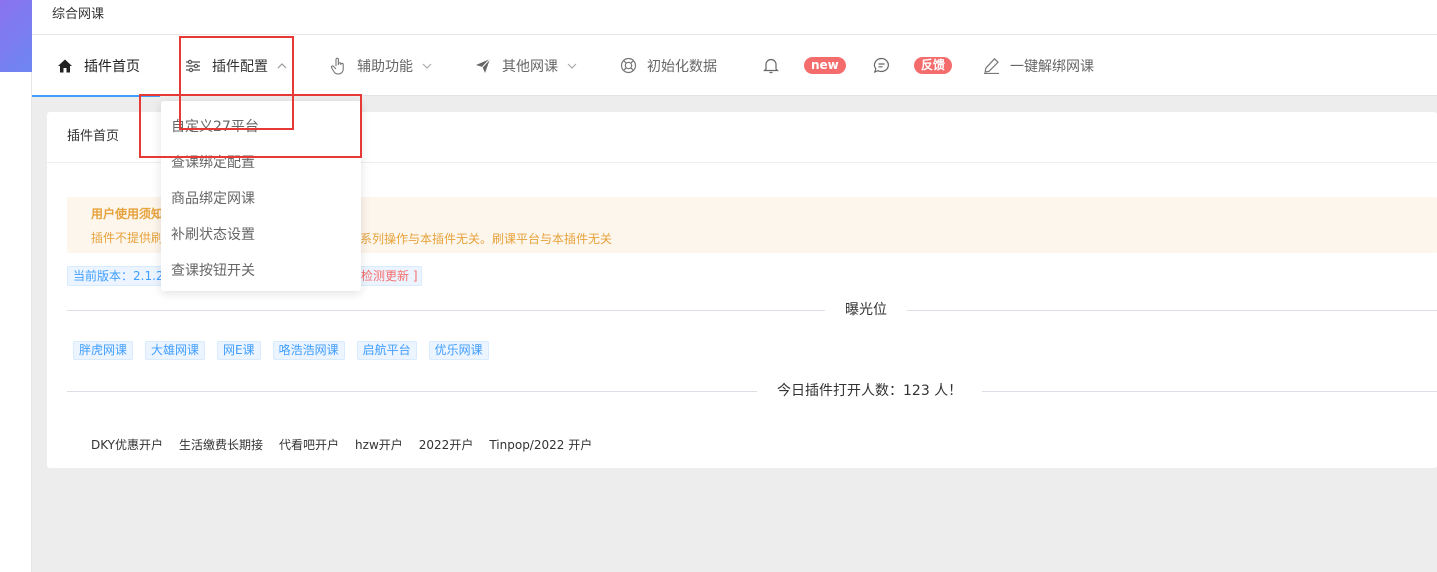 This screenshot has width=1437, height=572. What do you see at coordinates (752, 310) in the screenshot?
I see `exposure-divider: 曝光位` at bounding box center [752, 310].